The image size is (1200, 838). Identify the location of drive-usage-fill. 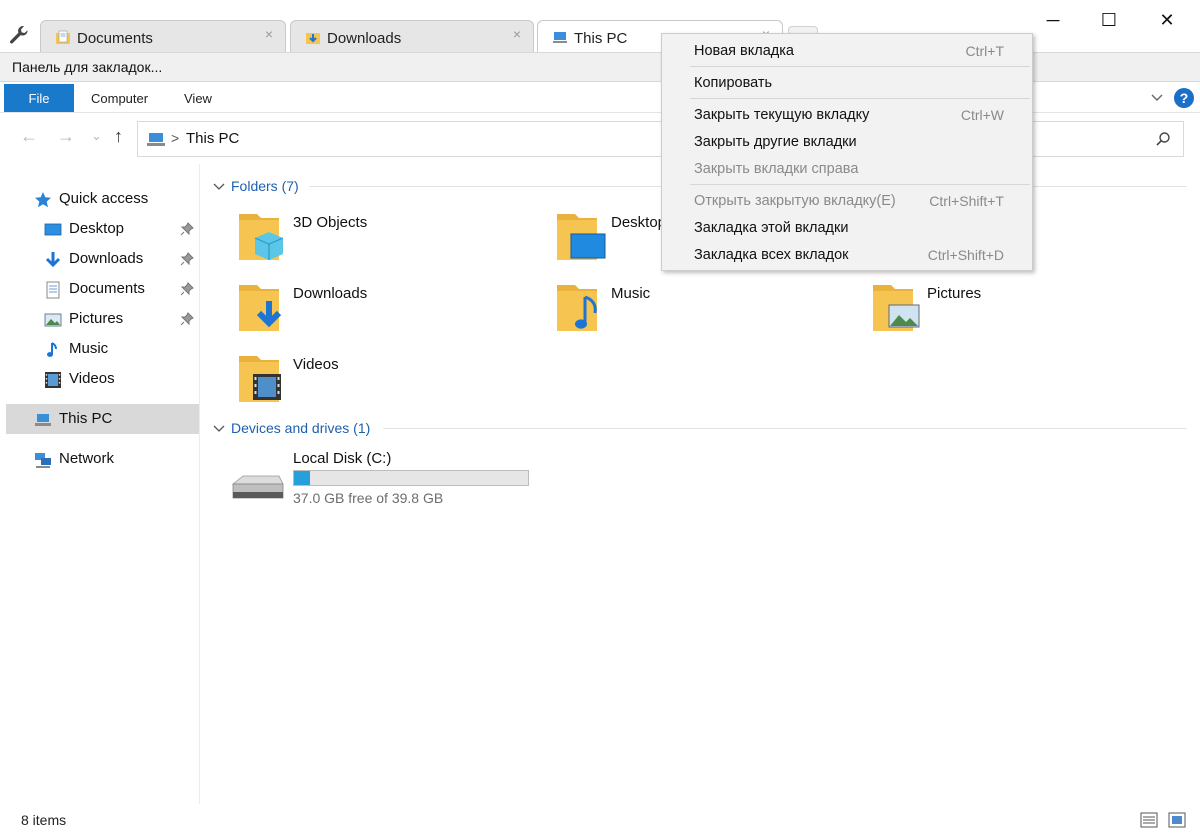
(302, 478).